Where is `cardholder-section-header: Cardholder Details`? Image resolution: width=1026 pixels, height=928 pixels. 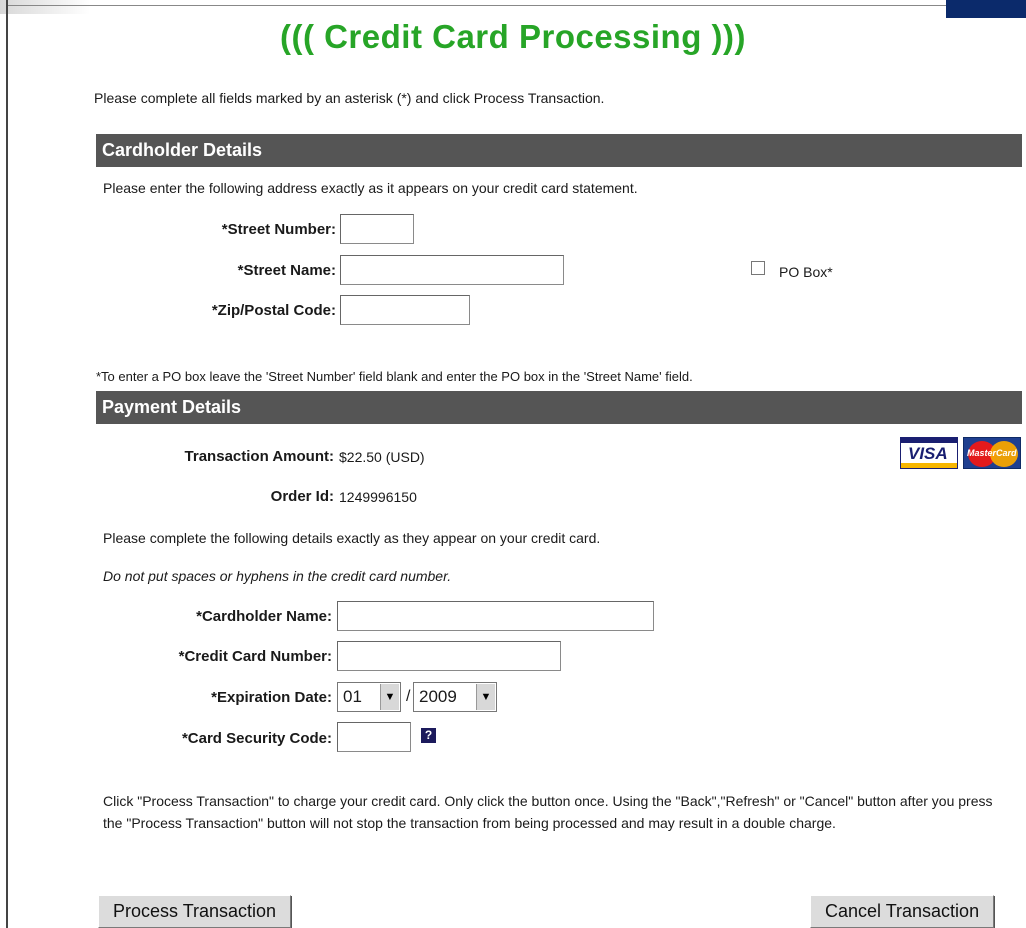
cardholder-section-header: Cardholder Details is located at coordinates (559, 150).